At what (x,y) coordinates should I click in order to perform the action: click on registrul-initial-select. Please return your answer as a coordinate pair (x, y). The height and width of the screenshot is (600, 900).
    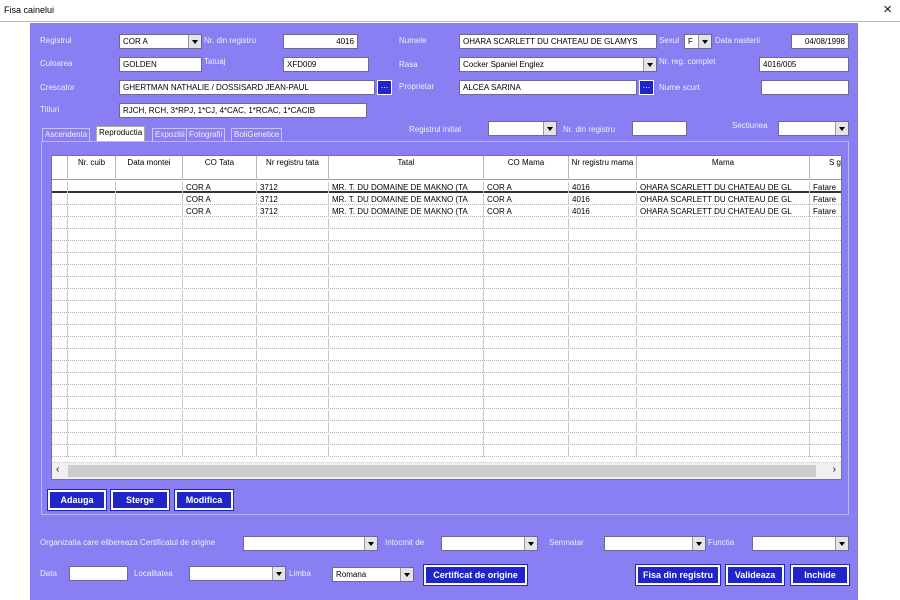
    Looking at the image, I should click on (522, 128).